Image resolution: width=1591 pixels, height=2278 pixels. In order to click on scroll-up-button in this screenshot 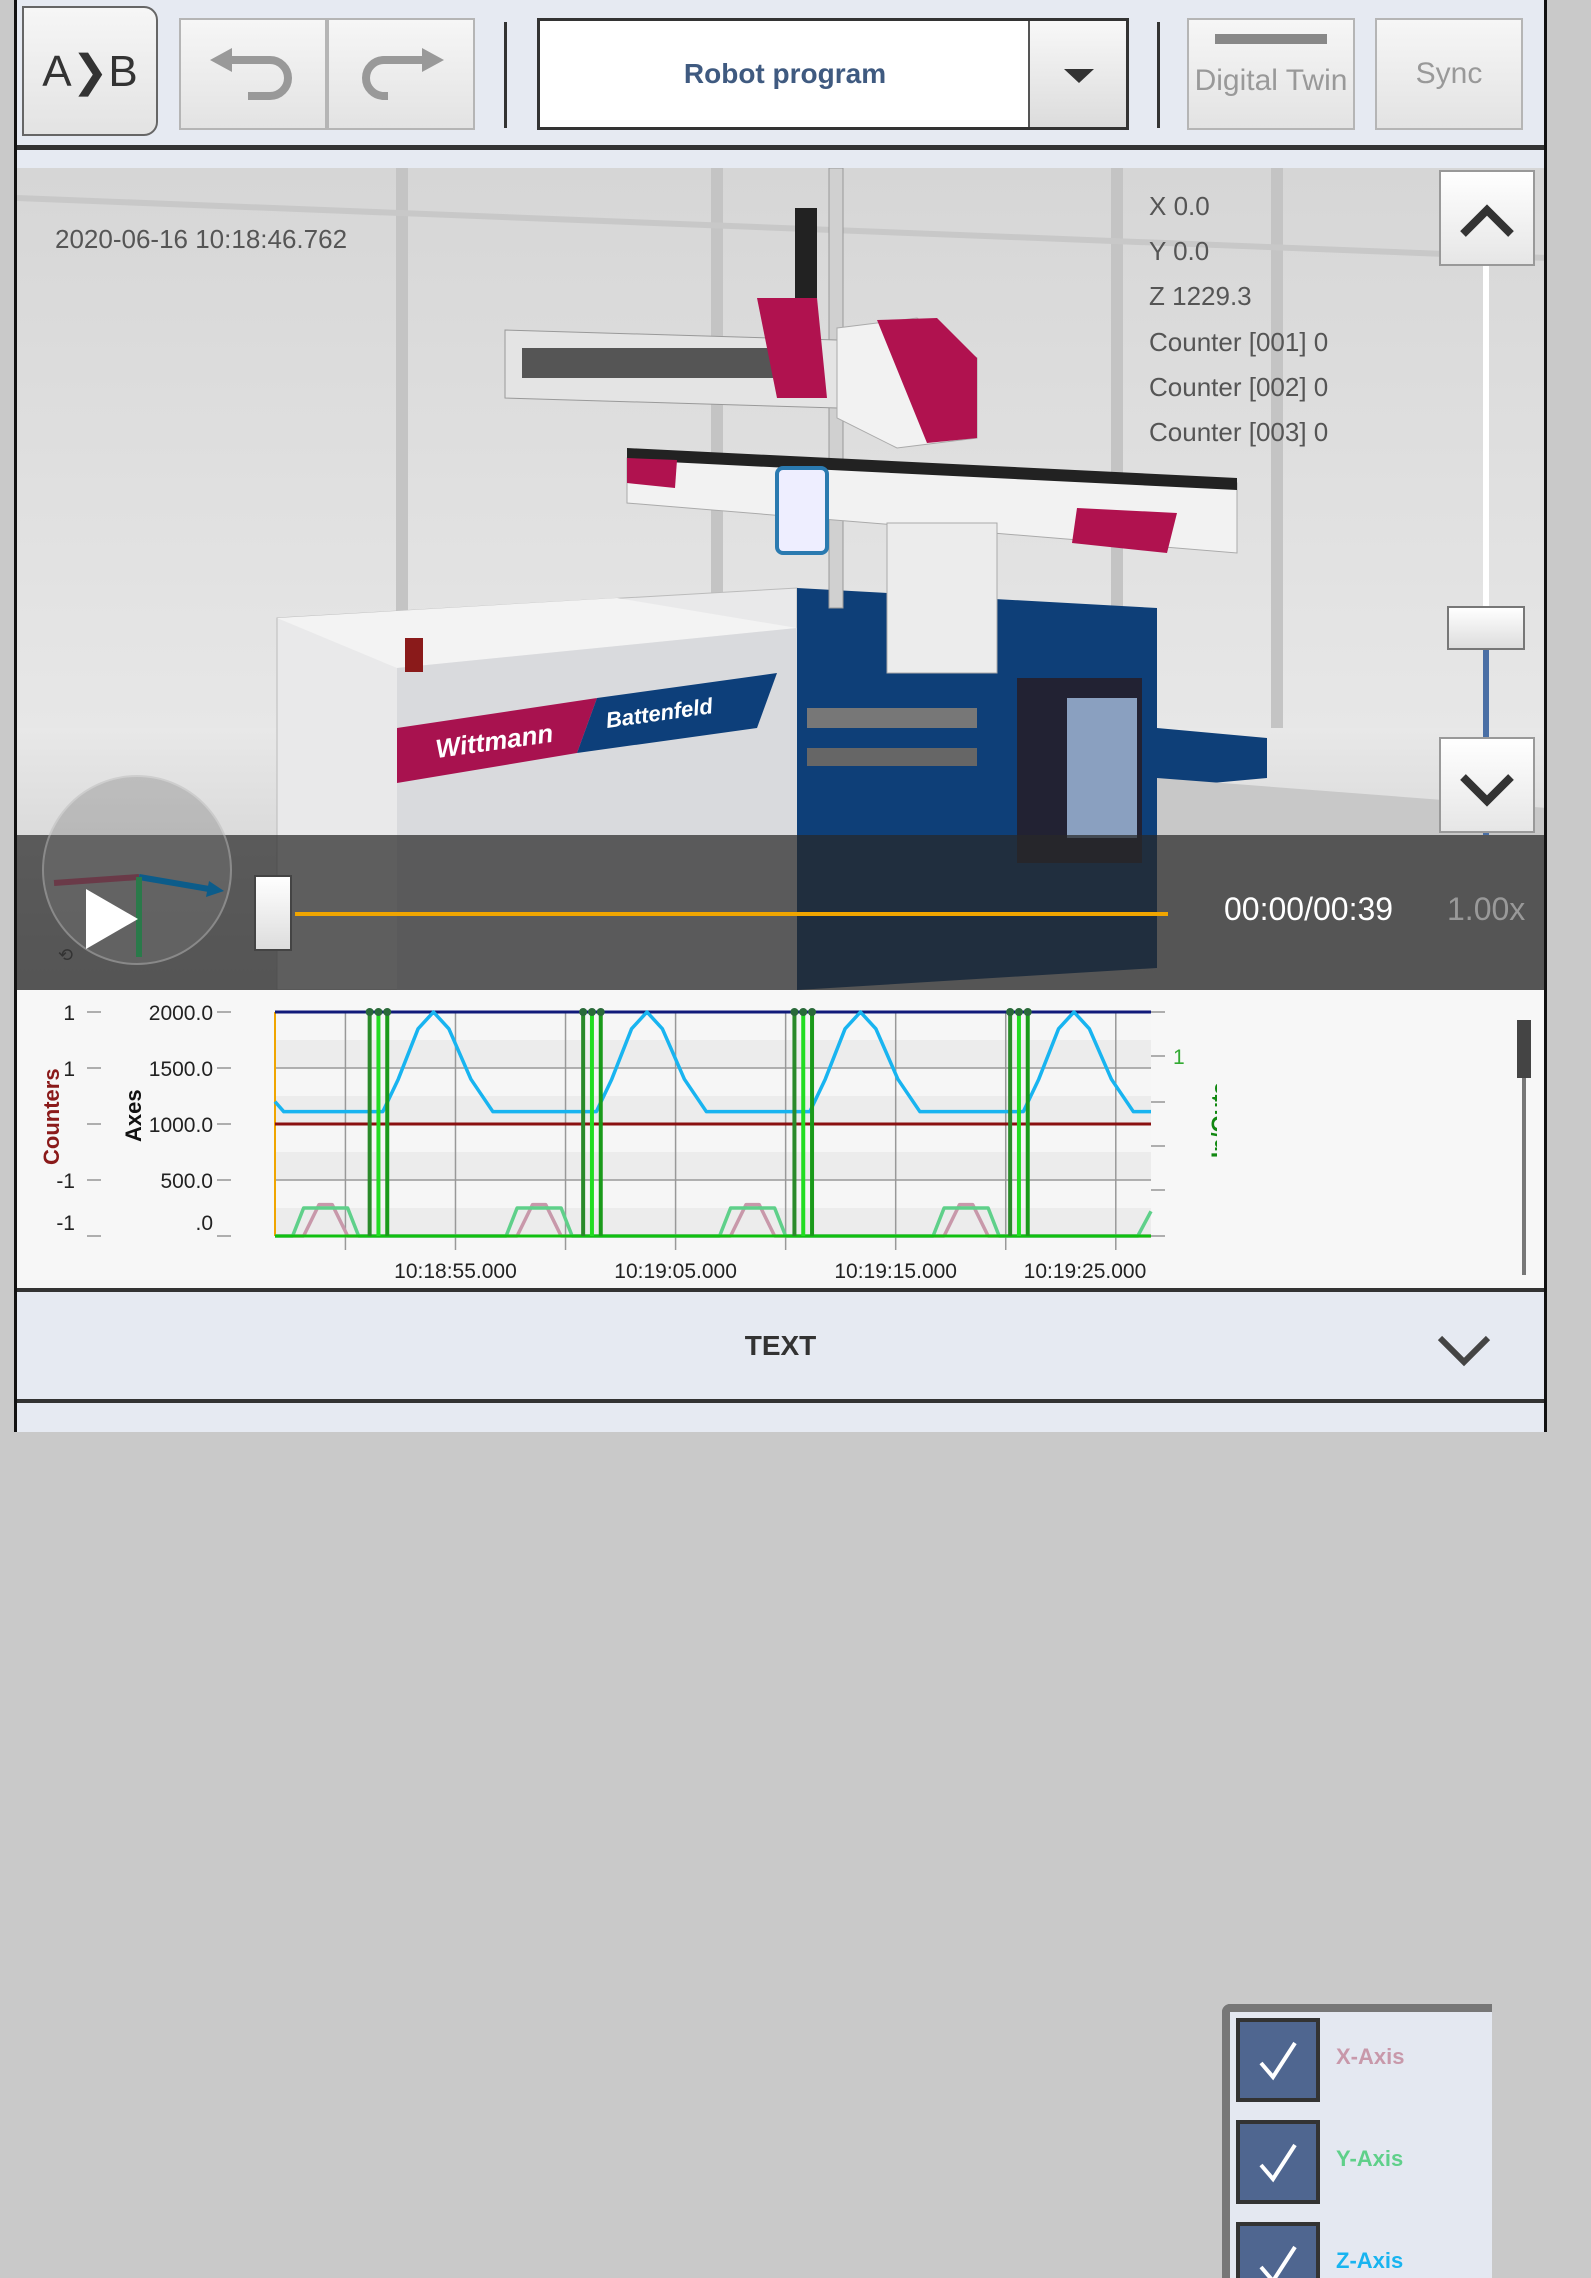, I will do `click(1487, 218)`.